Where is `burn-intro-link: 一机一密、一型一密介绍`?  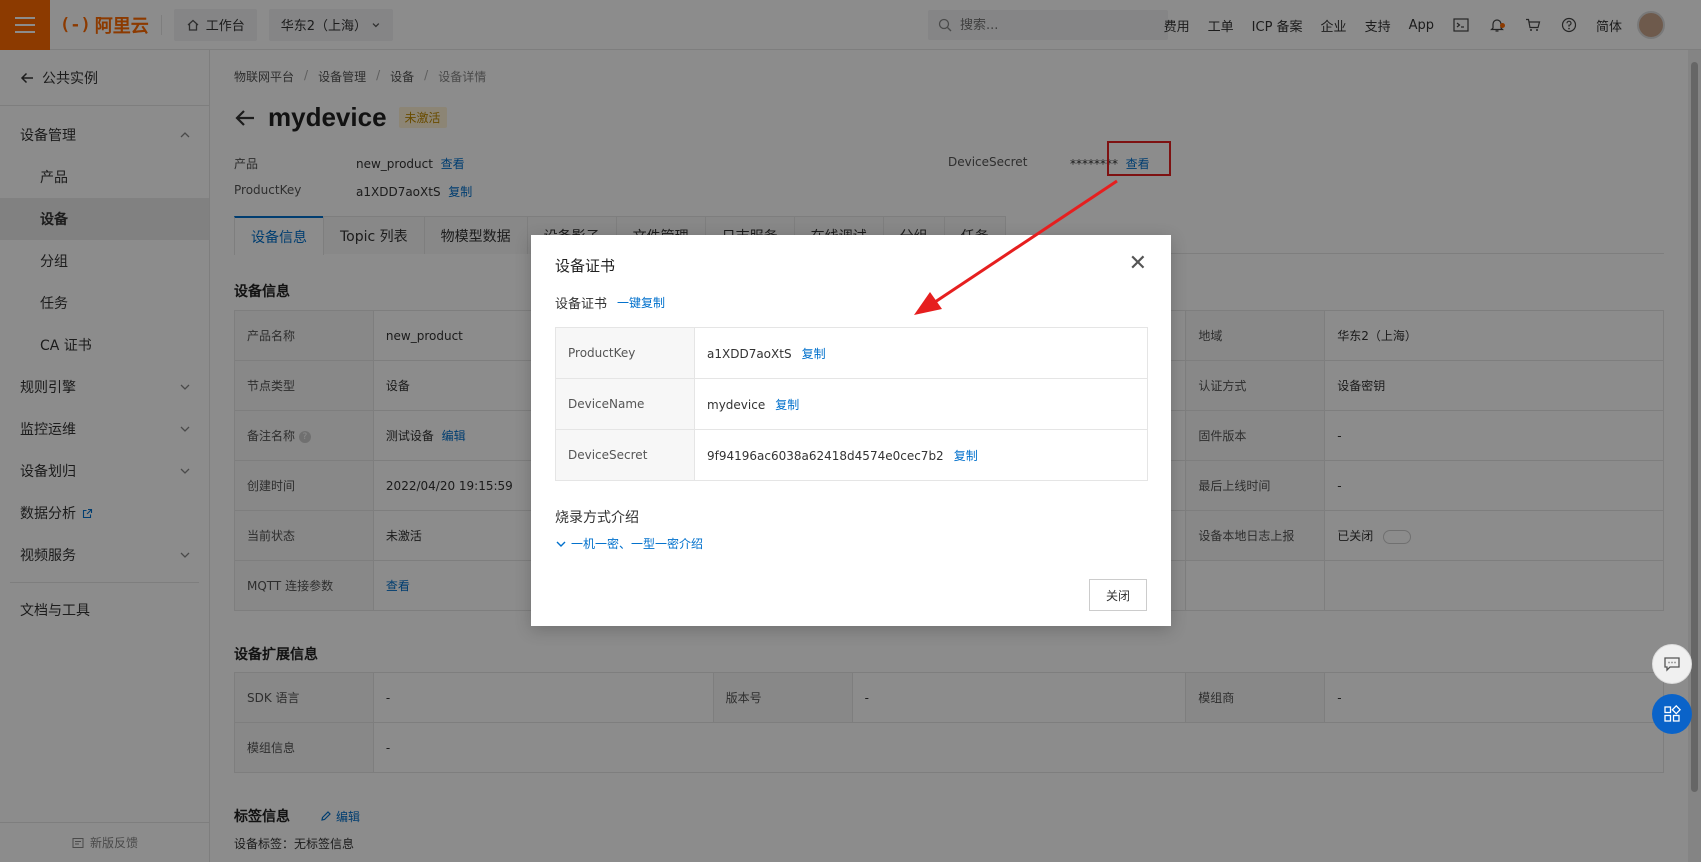
burn-intro-link: 一机一密、一型一密介绍 is located at coordinates (637, 544).